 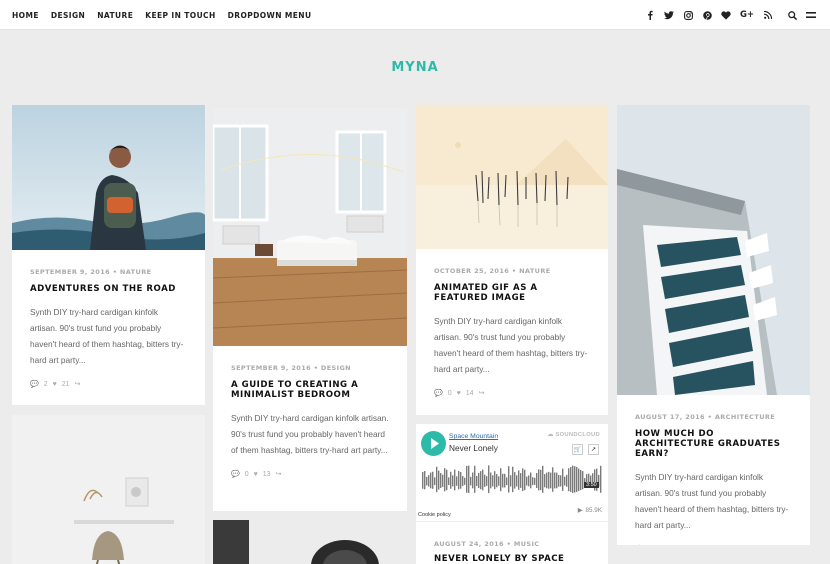 What do you see at coordinates (512, 393) in the screenshot?
I see `post-stats: 💬 0 ♥ 14 ↪` at bounding box center [512, 393].